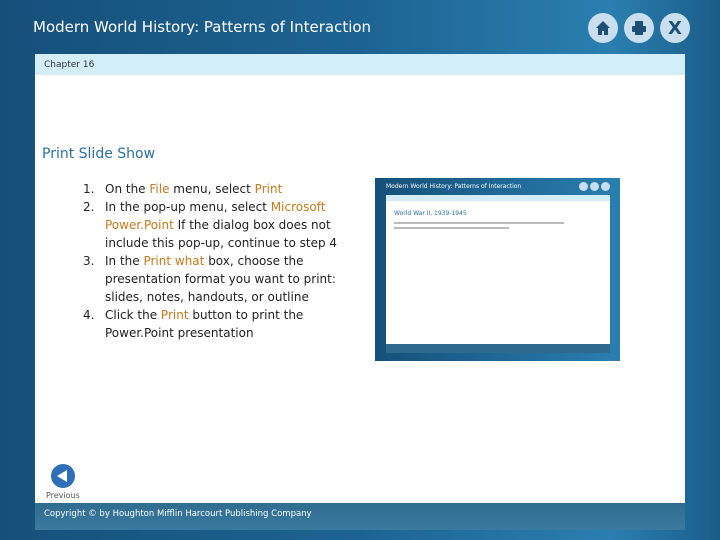 The width and height of the screenshot is (720, 540). I want to click on step-number: 4., so click(89, 315).